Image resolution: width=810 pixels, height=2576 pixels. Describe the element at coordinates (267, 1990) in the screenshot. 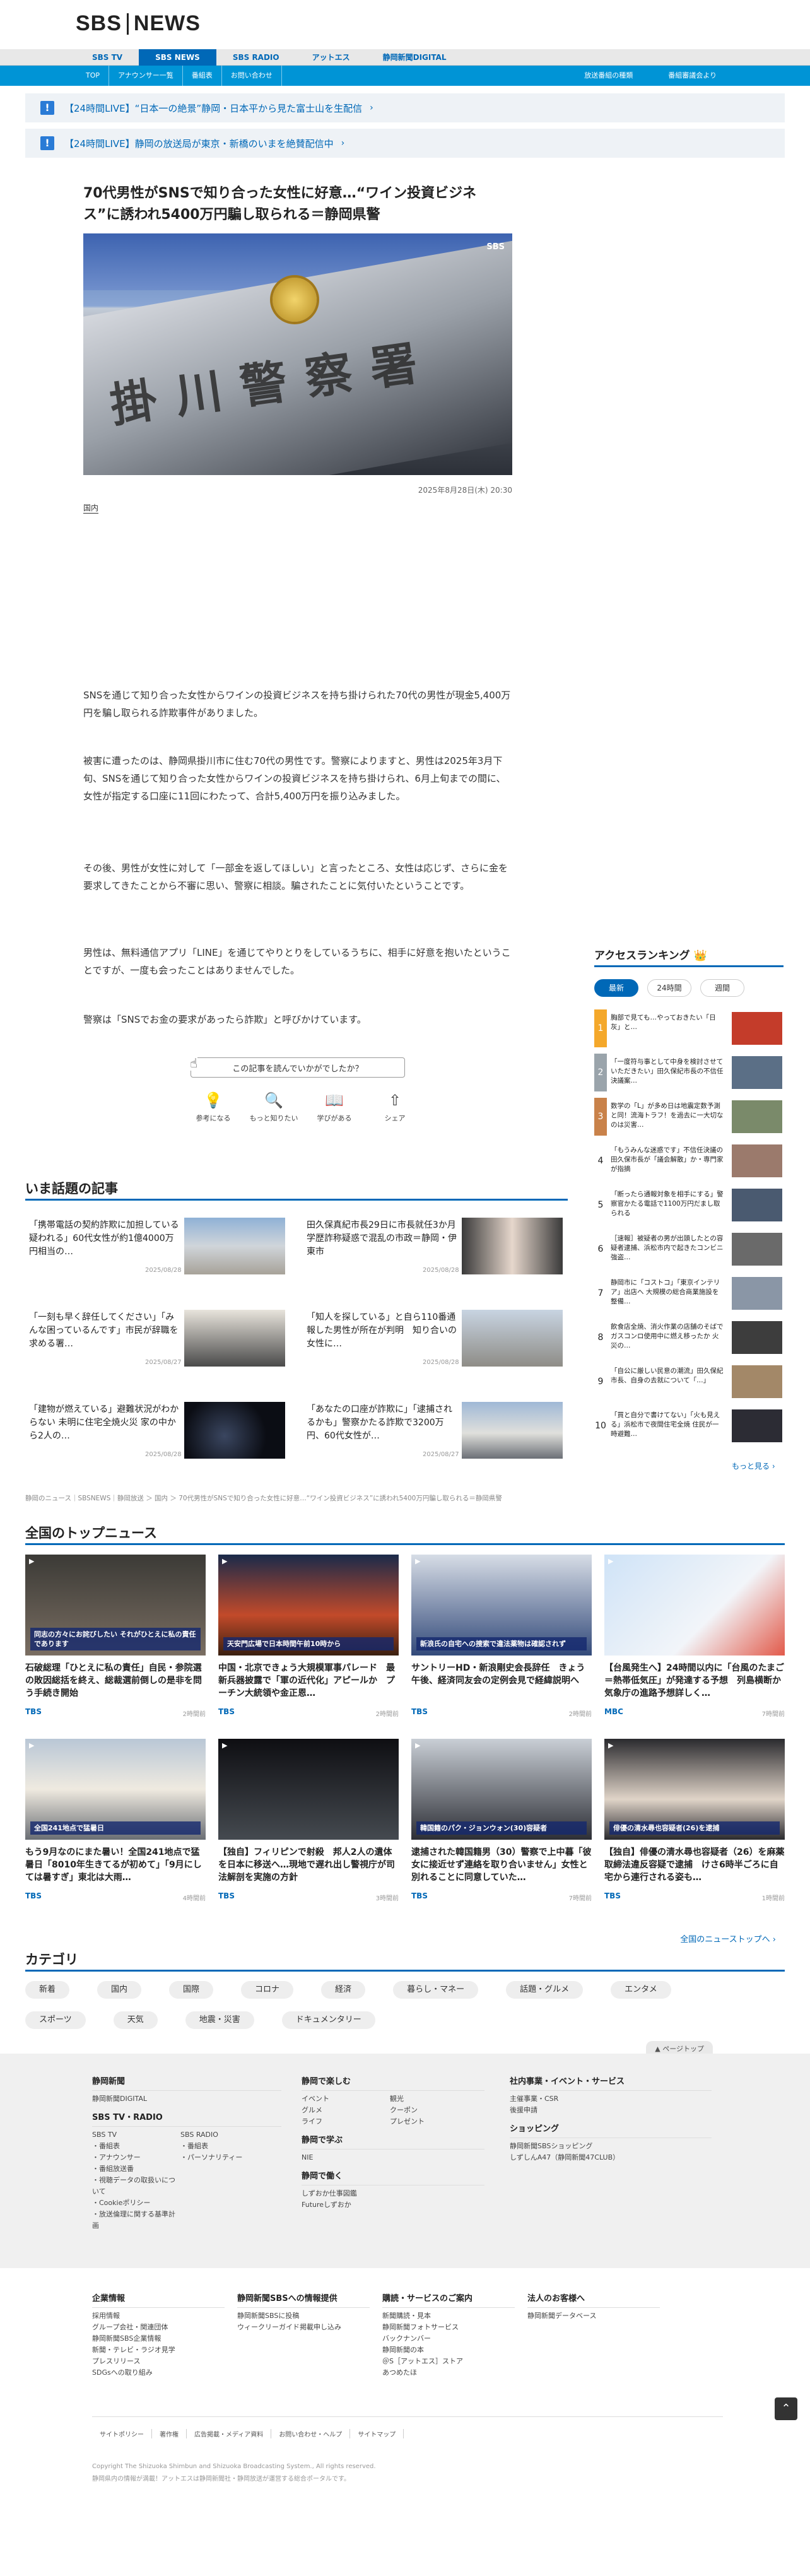

I see `category-chip: コロナ` at that location.